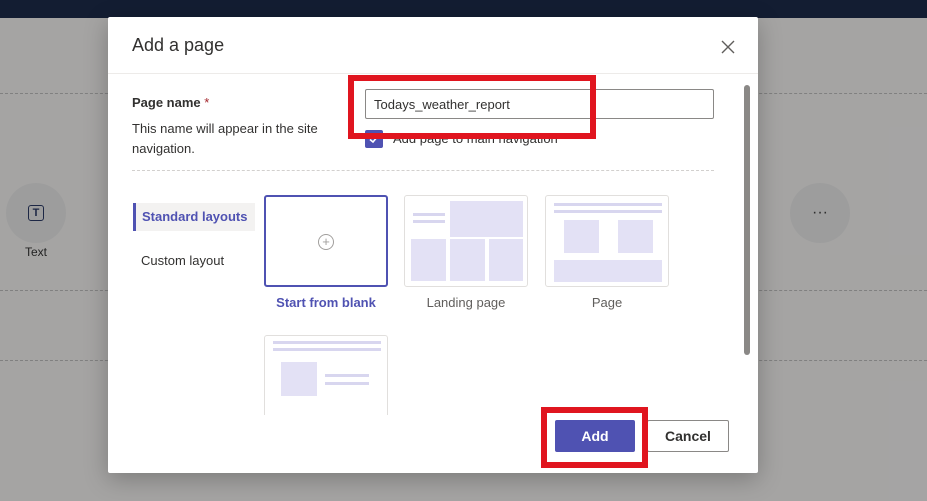 This screenshot has width=927, height=501. Describe the element at coordinates (539, 104) in the screenshot. I see `page-name-input` at that location.